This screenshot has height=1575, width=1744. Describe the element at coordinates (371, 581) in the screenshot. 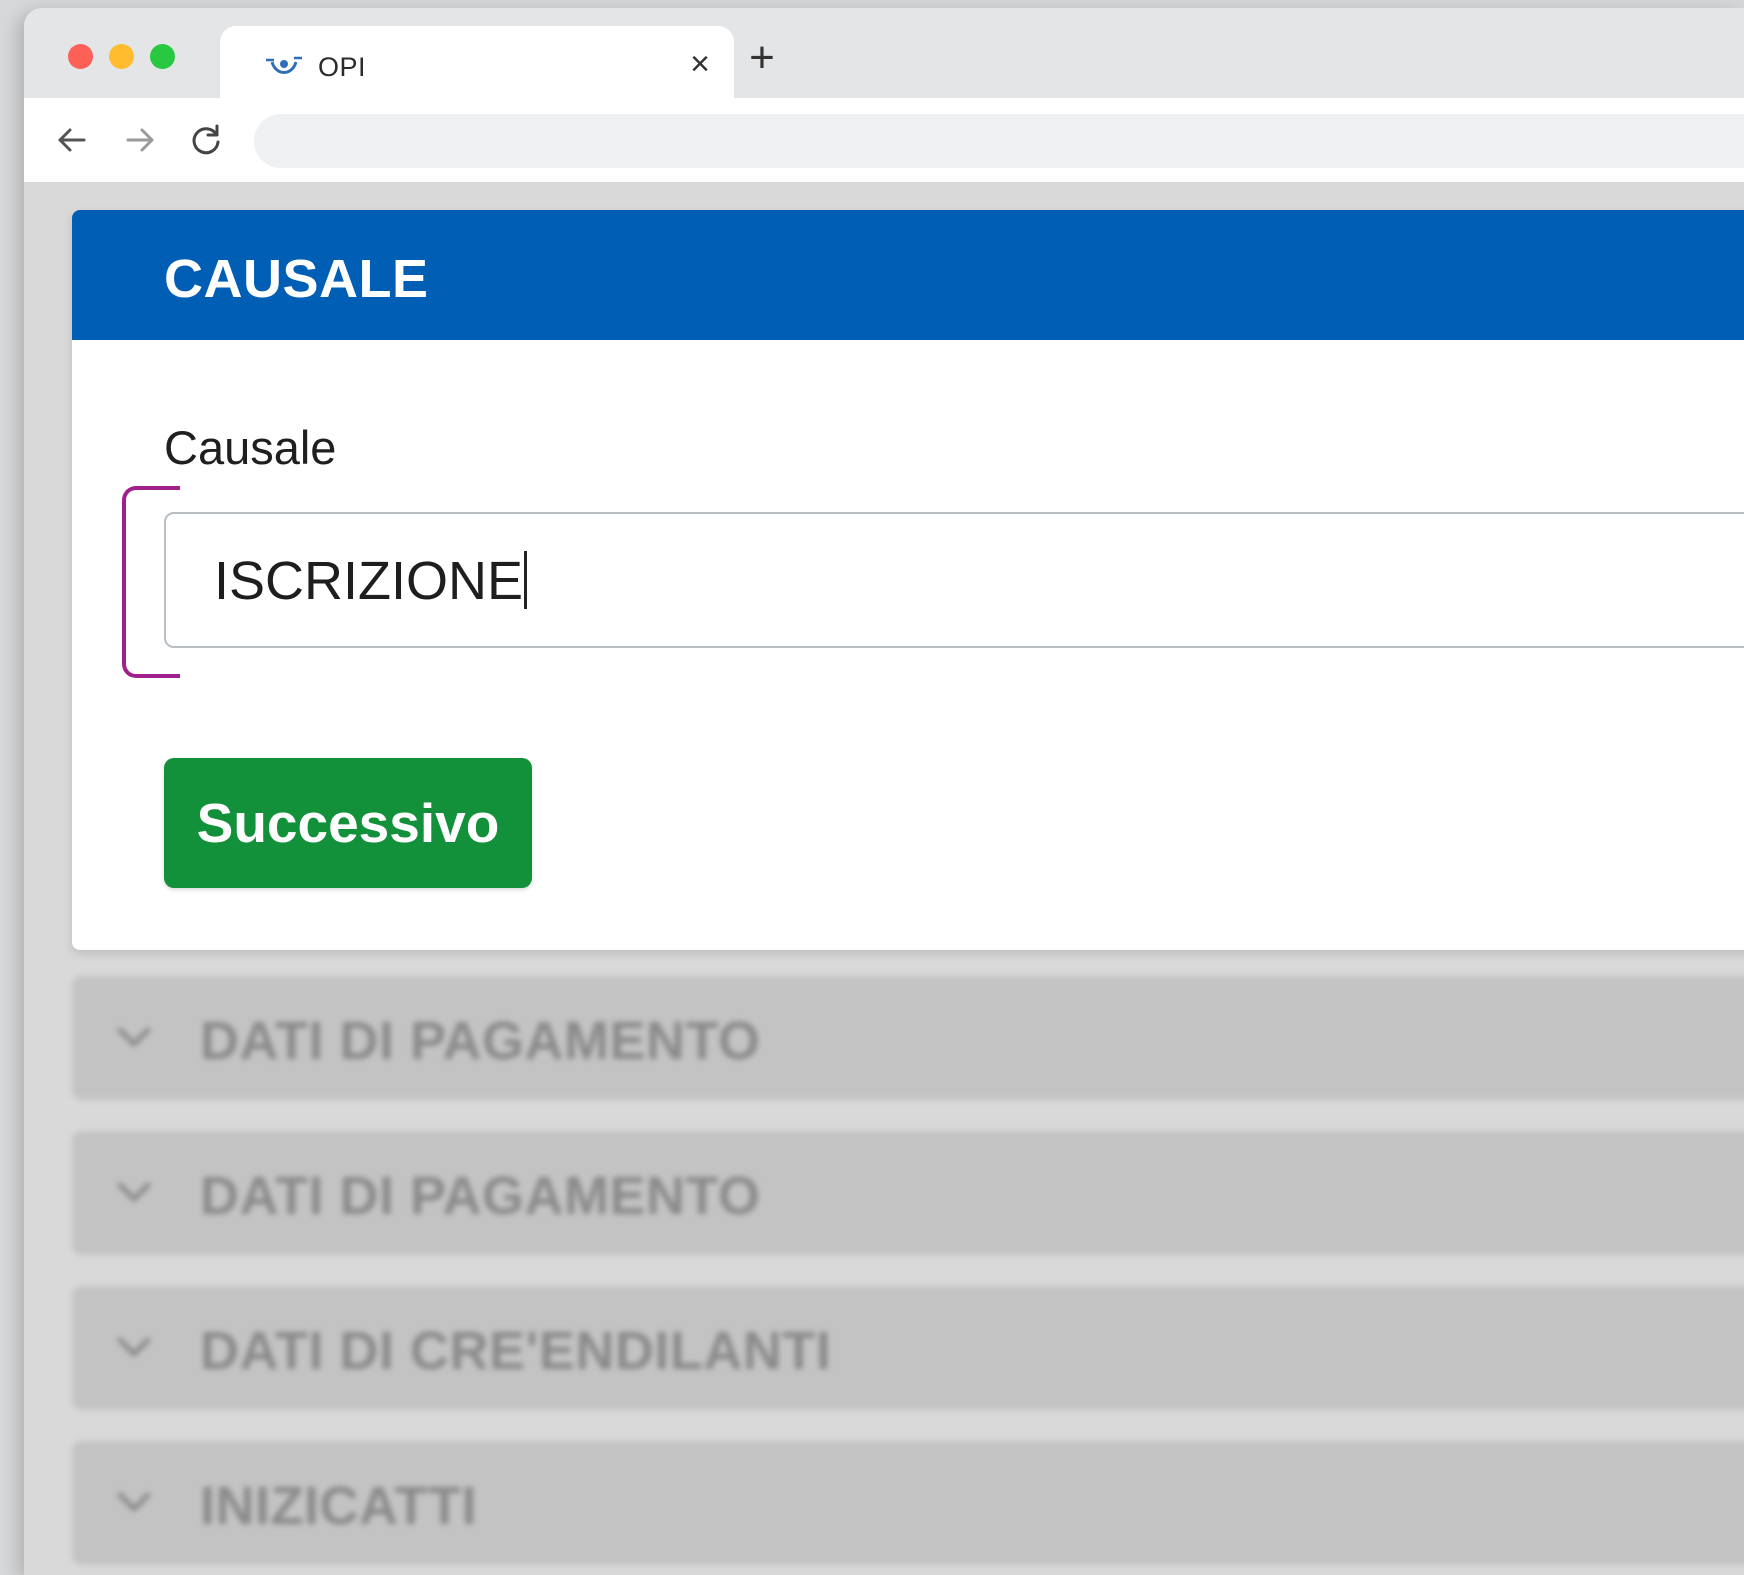

I see `causale-input-value: ISCRIZIONE` at that location.